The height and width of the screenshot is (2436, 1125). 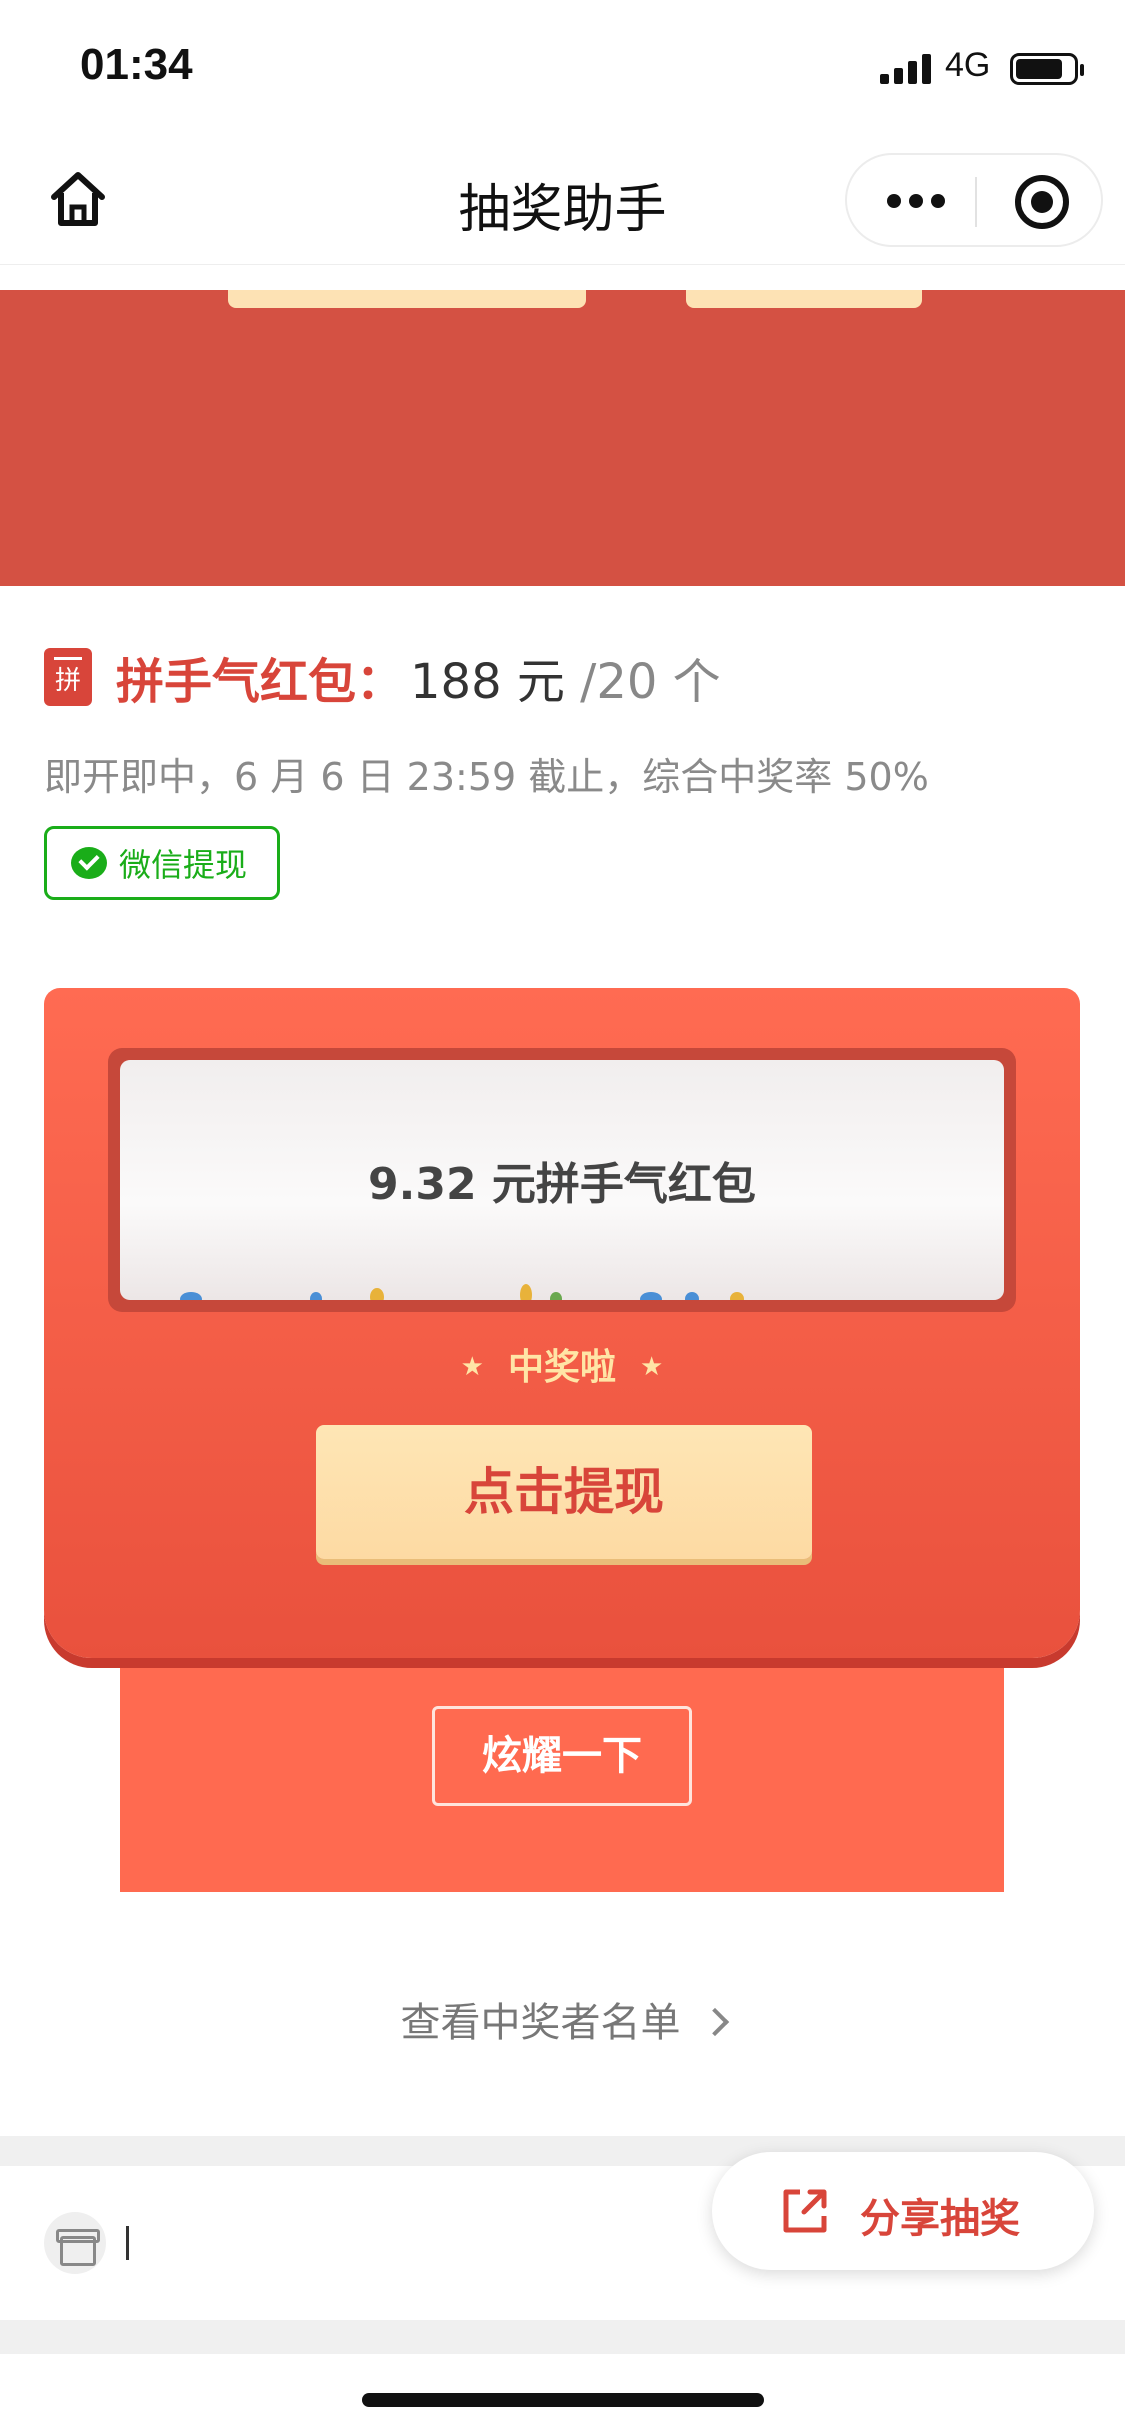 I want to click on prize-paper: 9.32 元拼手气红包, so click(x=562, y=1180).